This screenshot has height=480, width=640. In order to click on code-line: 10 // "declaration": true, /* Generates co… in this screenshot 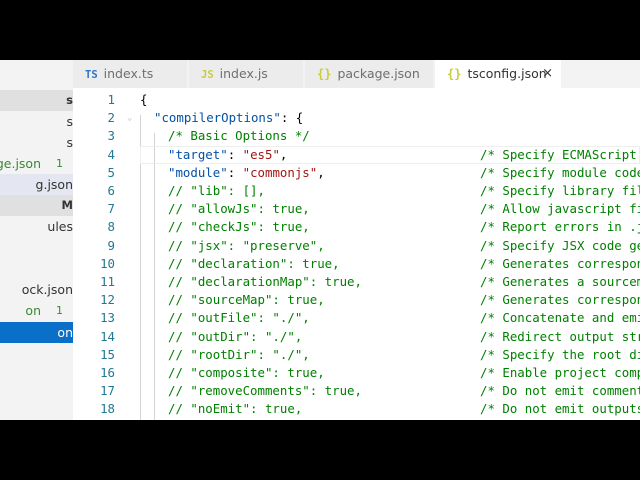, I will do `click(356, 264)`.